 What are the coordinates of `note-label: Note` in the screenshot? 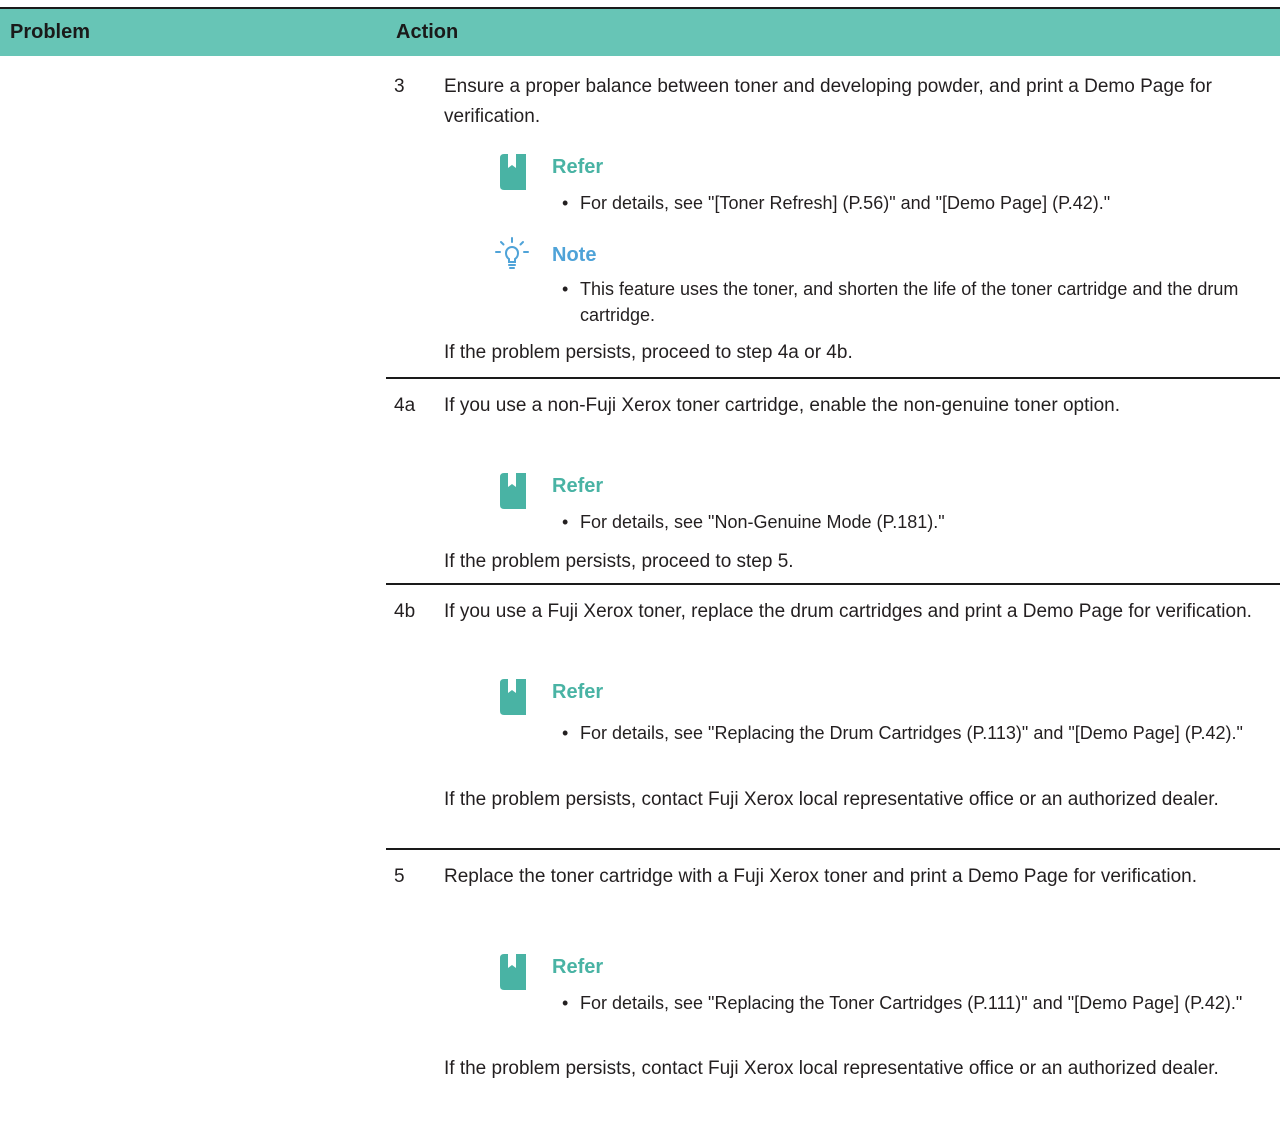 It's located at (574, 255).